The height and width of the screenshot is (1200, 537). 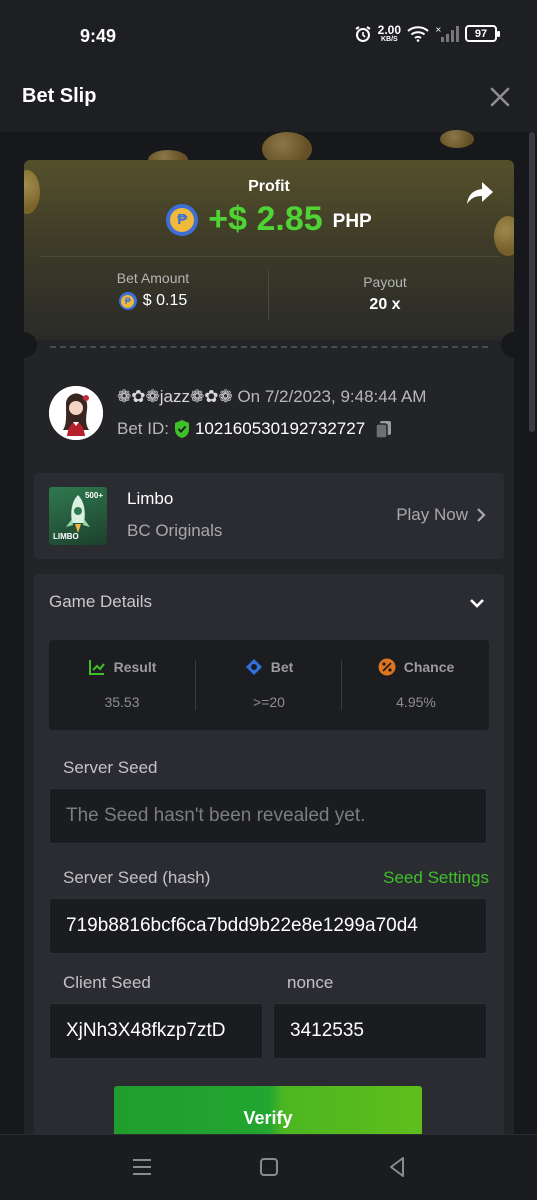 What do you see at coordinates (96, 667) in the screenshot?
I see `result-chart-icon` at bounding box center [96, 667].